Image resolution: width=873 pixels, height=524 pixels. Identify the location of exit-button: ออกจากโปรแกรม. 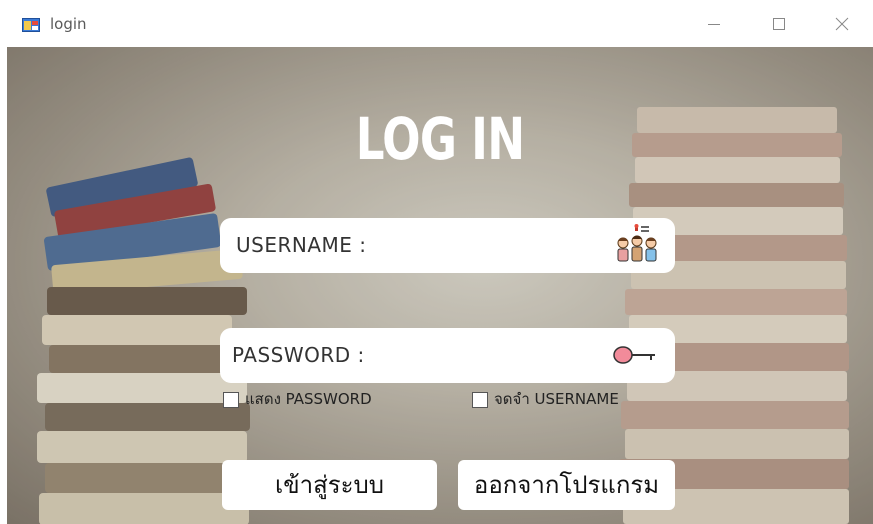
(566, 485).